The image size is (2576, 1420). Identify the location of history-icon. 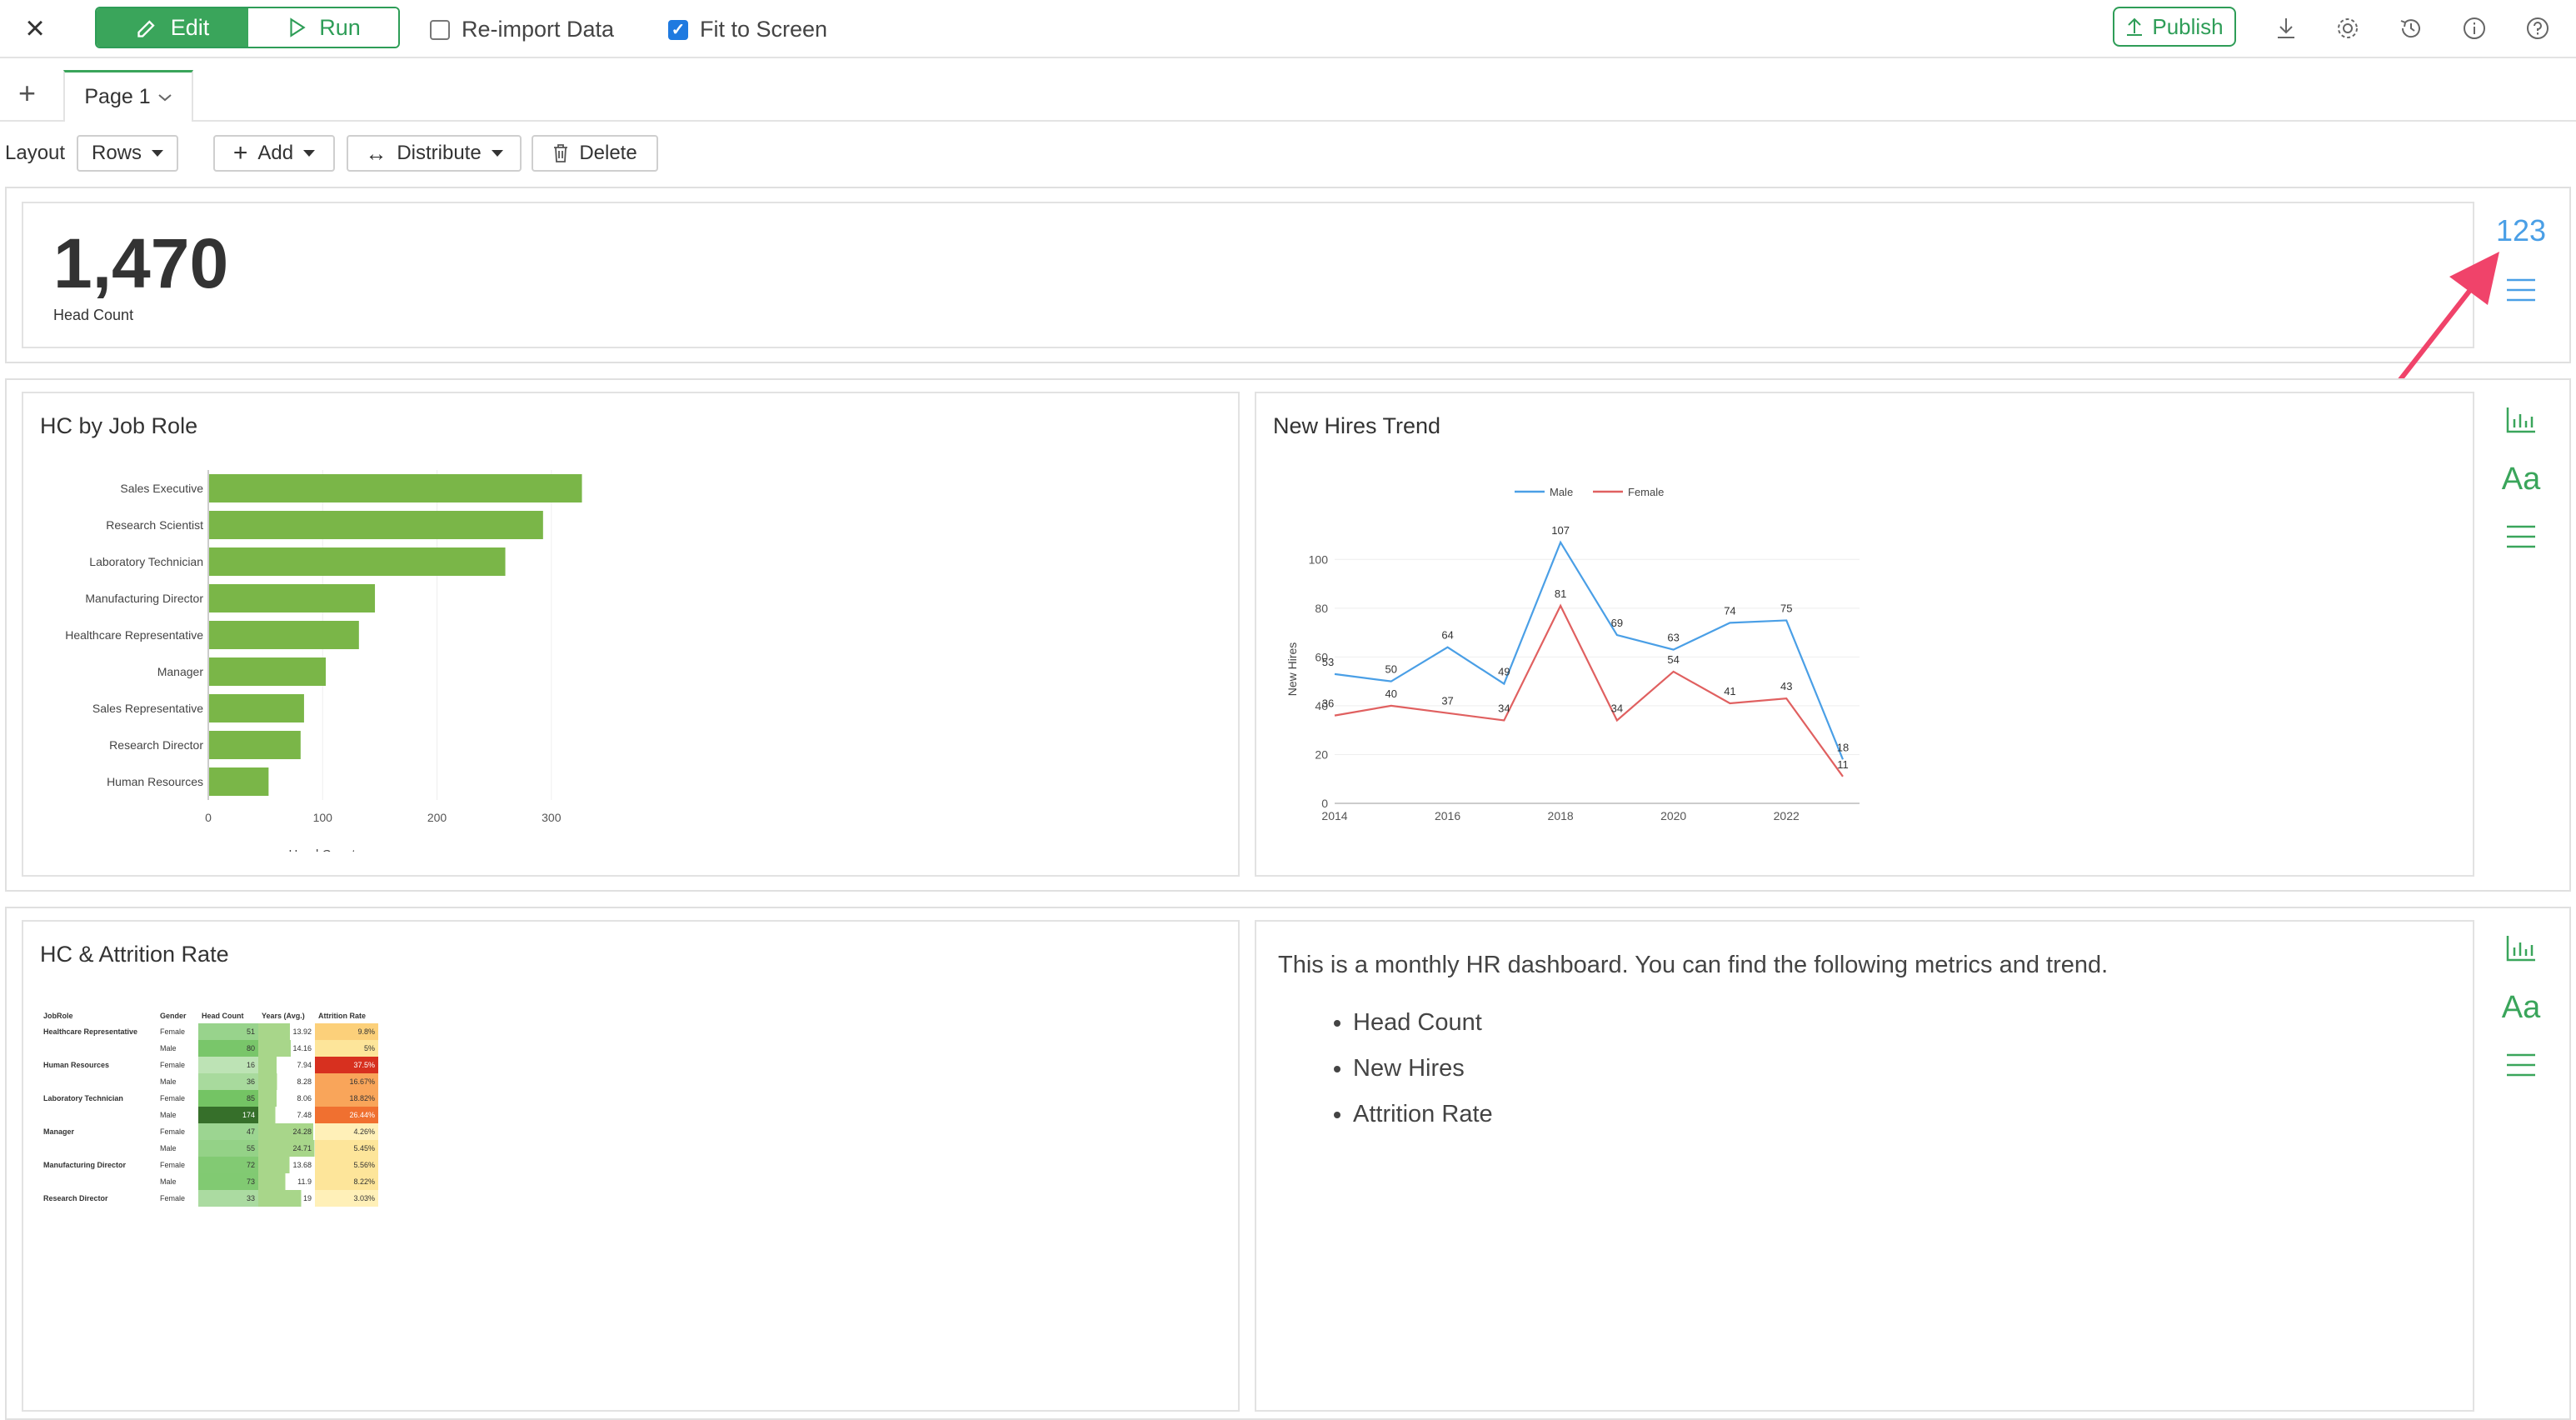
(2411, 28).